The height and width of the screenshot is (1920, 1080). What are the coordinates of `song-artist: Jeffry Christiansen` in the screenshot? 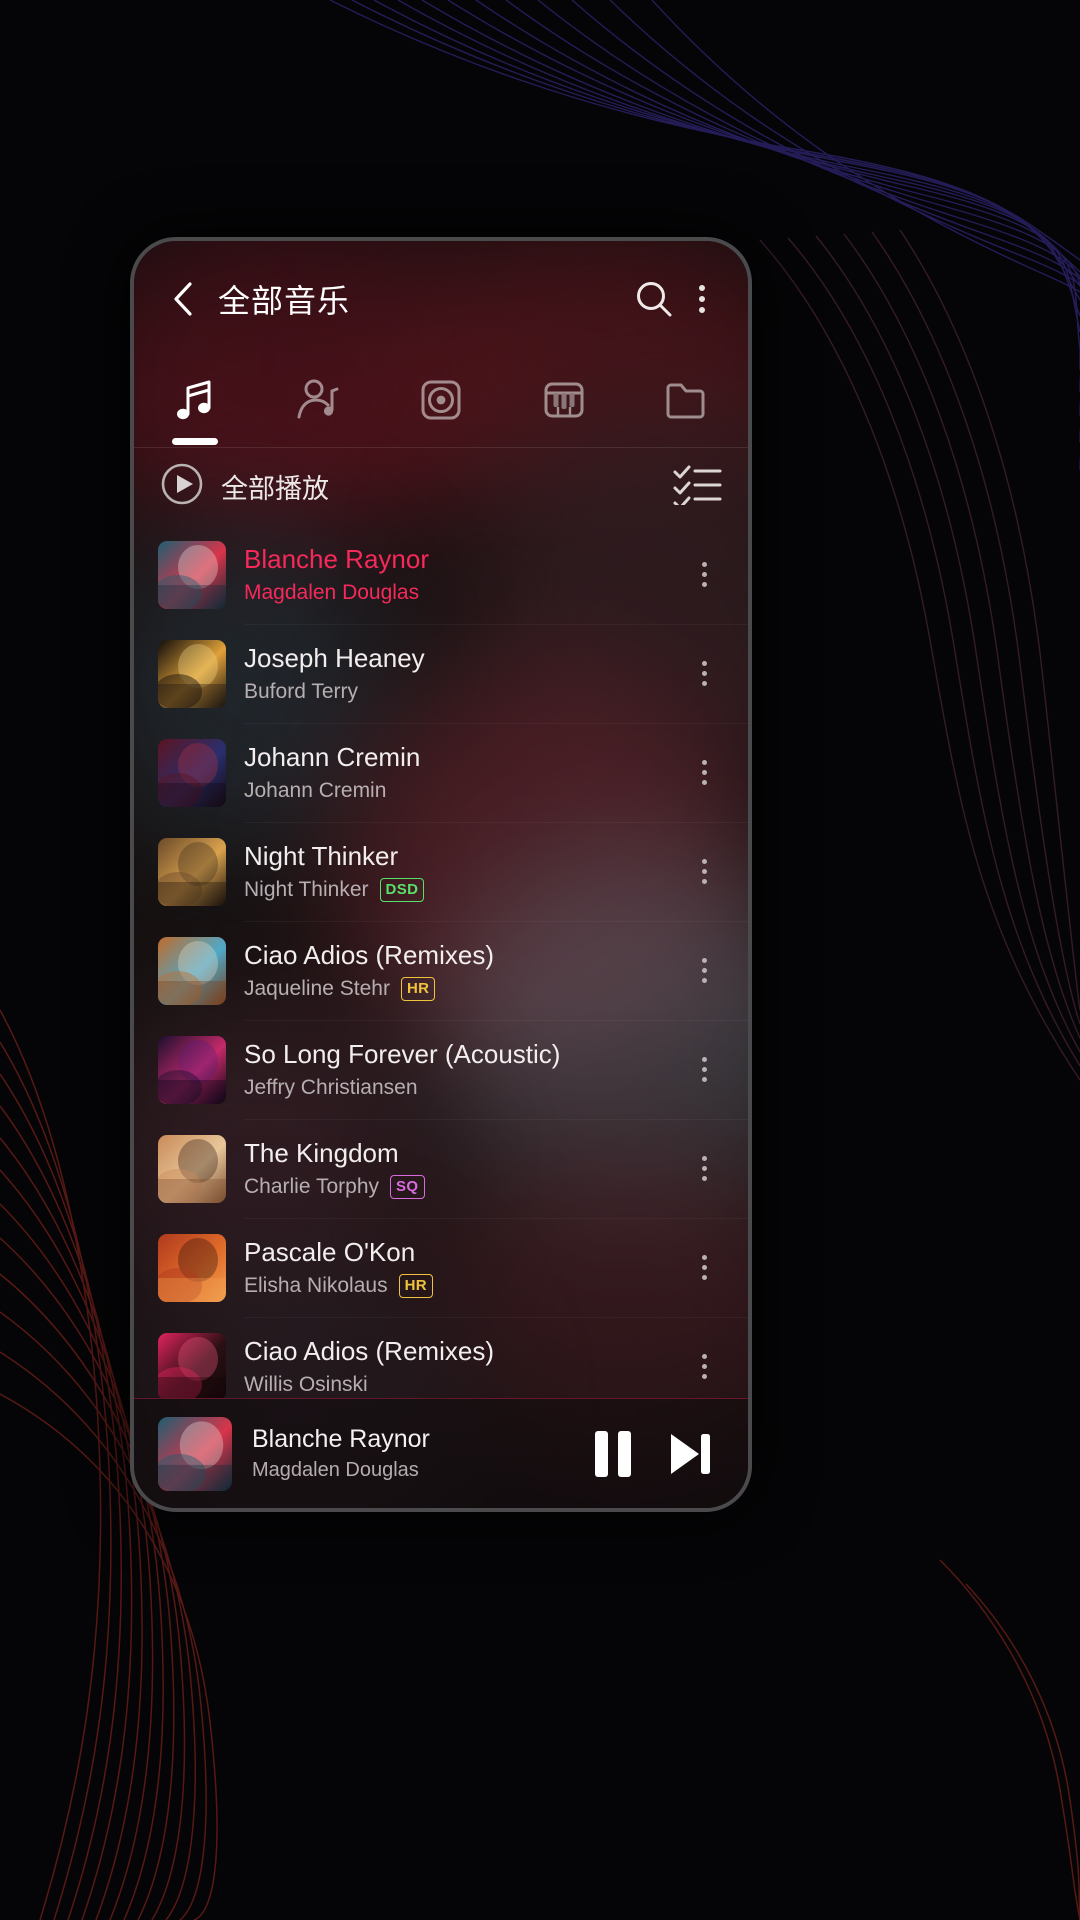 It's located at (331, 1087).